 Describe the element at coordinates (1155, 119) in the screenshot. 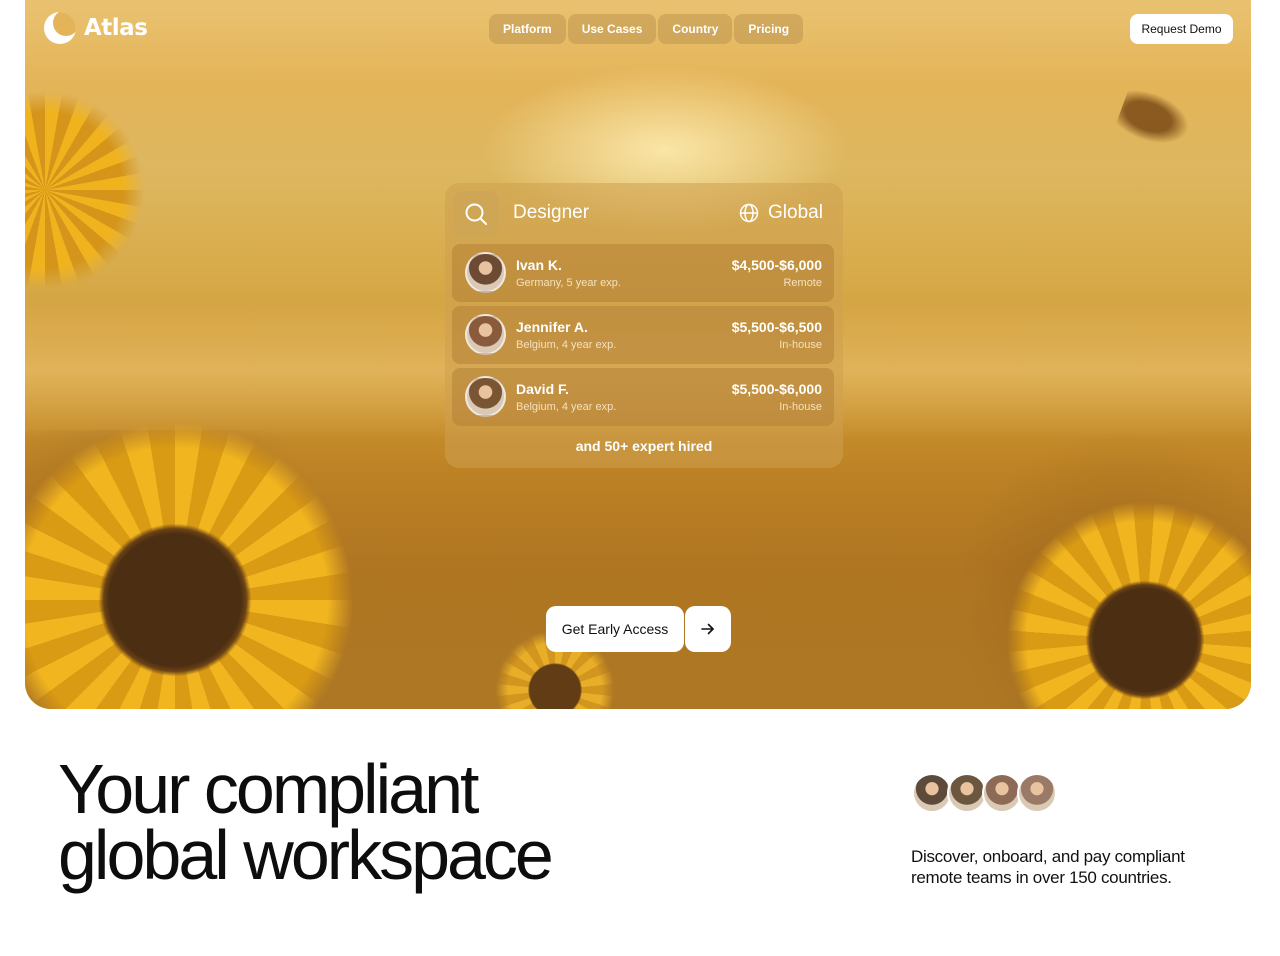

I see `butterfly-image` at that location.